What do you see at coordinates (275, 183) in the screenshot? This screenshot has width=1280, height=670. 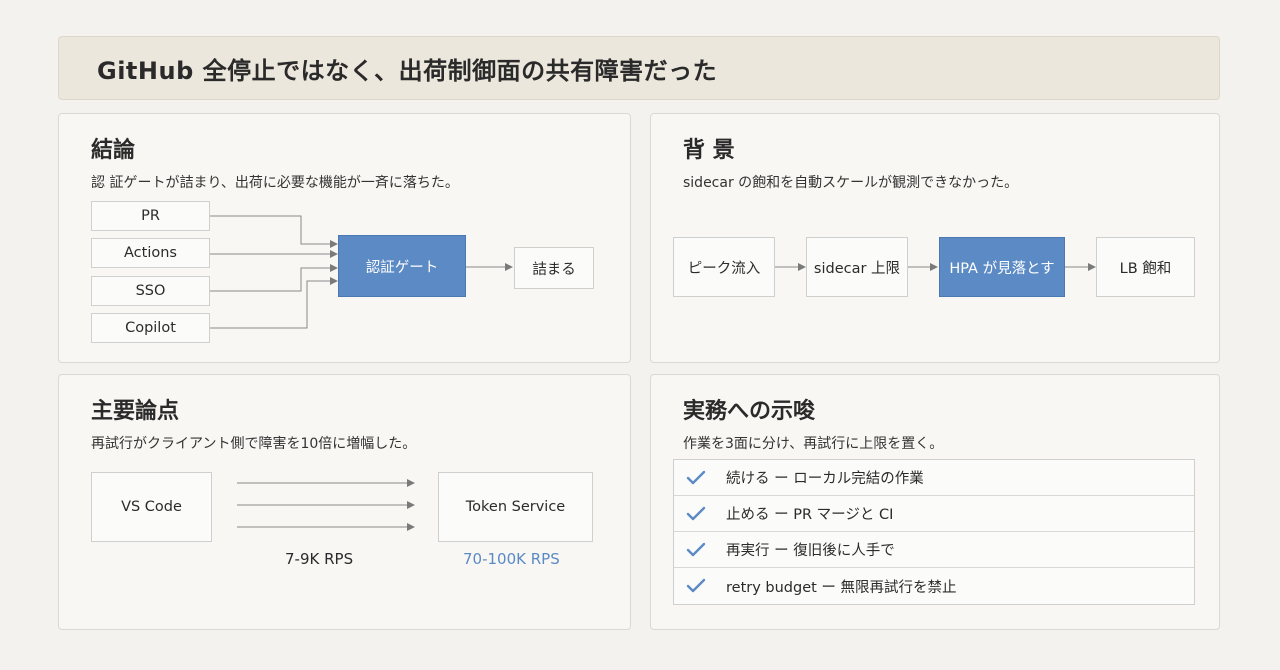 I see `conclusion-subtitle: 認 証ゲートが詰まり、出荷に必要な機能が一斉に落ちた。` at bounding box center [275, 183].